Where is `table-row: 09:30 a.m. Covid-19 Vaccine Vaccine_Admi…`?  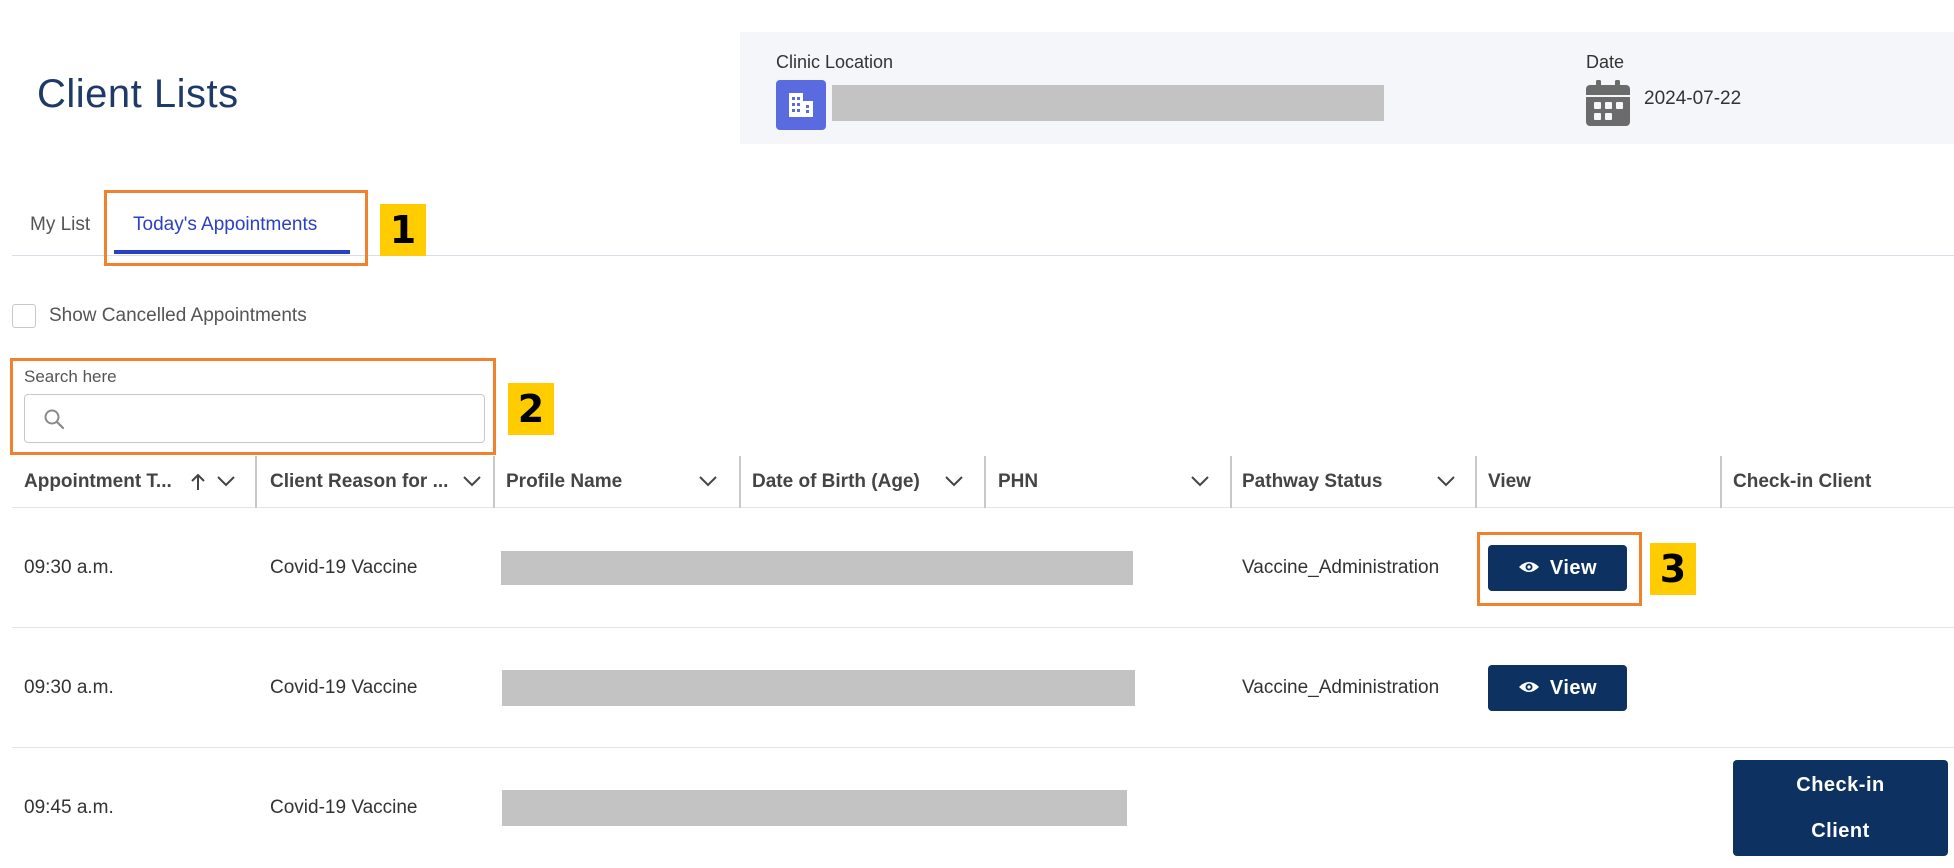 table-row: 09:30 a.m. Covid-19 Vaccine Vaccine_Admi… is located at coordinates (983, 688).